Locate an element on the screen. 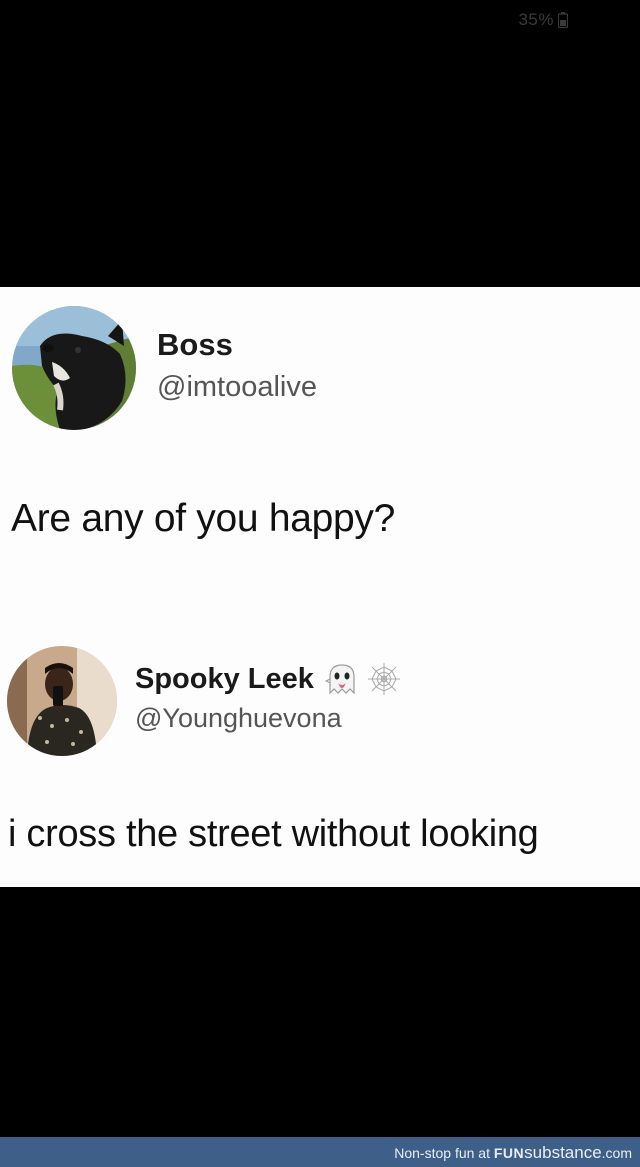  watermark-brand-suffix: .com is located at coordinates (616, 1153).